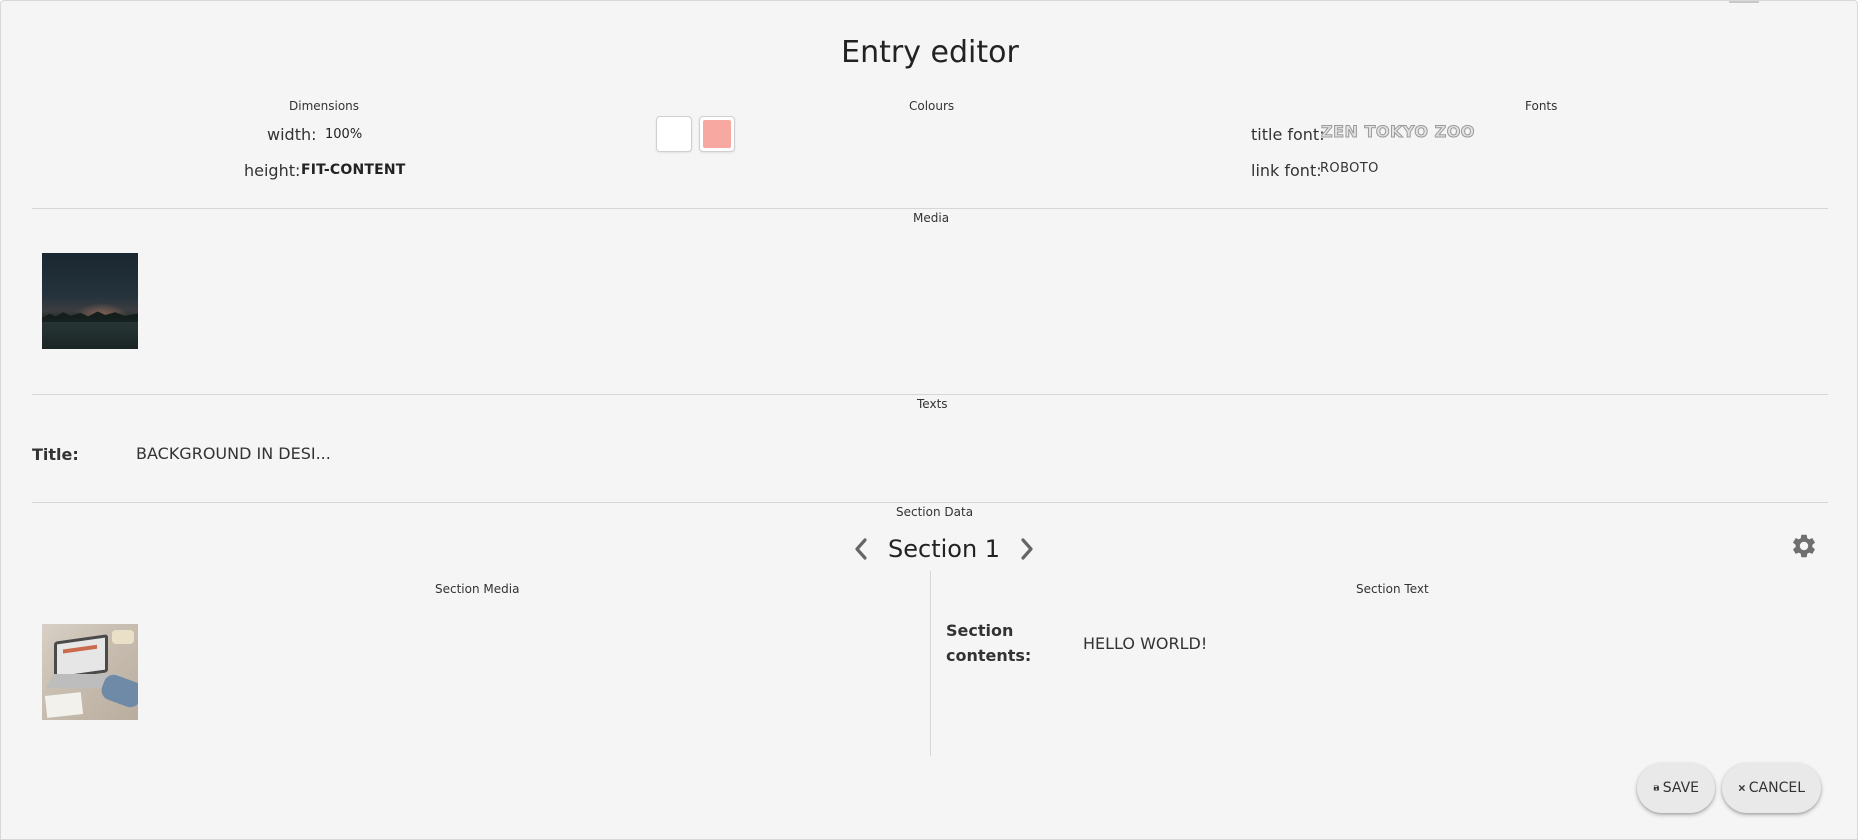 The width and height of the screenshot is (1858, 840). What do you see at coordinates (989, 655) in the screenshot?
I see `section-contents-label-line2: contents:` at bounding box center [989, 655].